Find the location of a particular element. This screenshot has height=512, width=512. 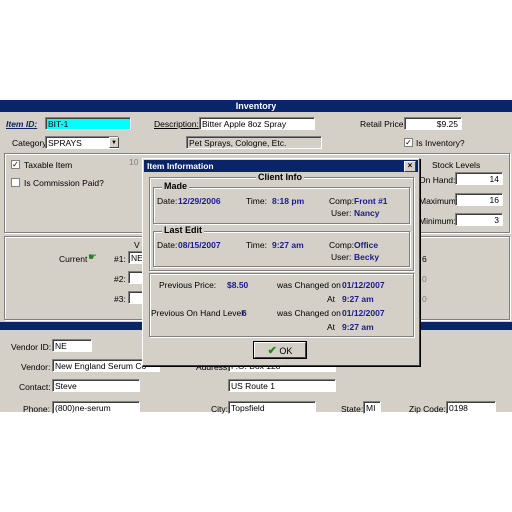

prev-price-at-label: At is located at coordinates (331, 299).